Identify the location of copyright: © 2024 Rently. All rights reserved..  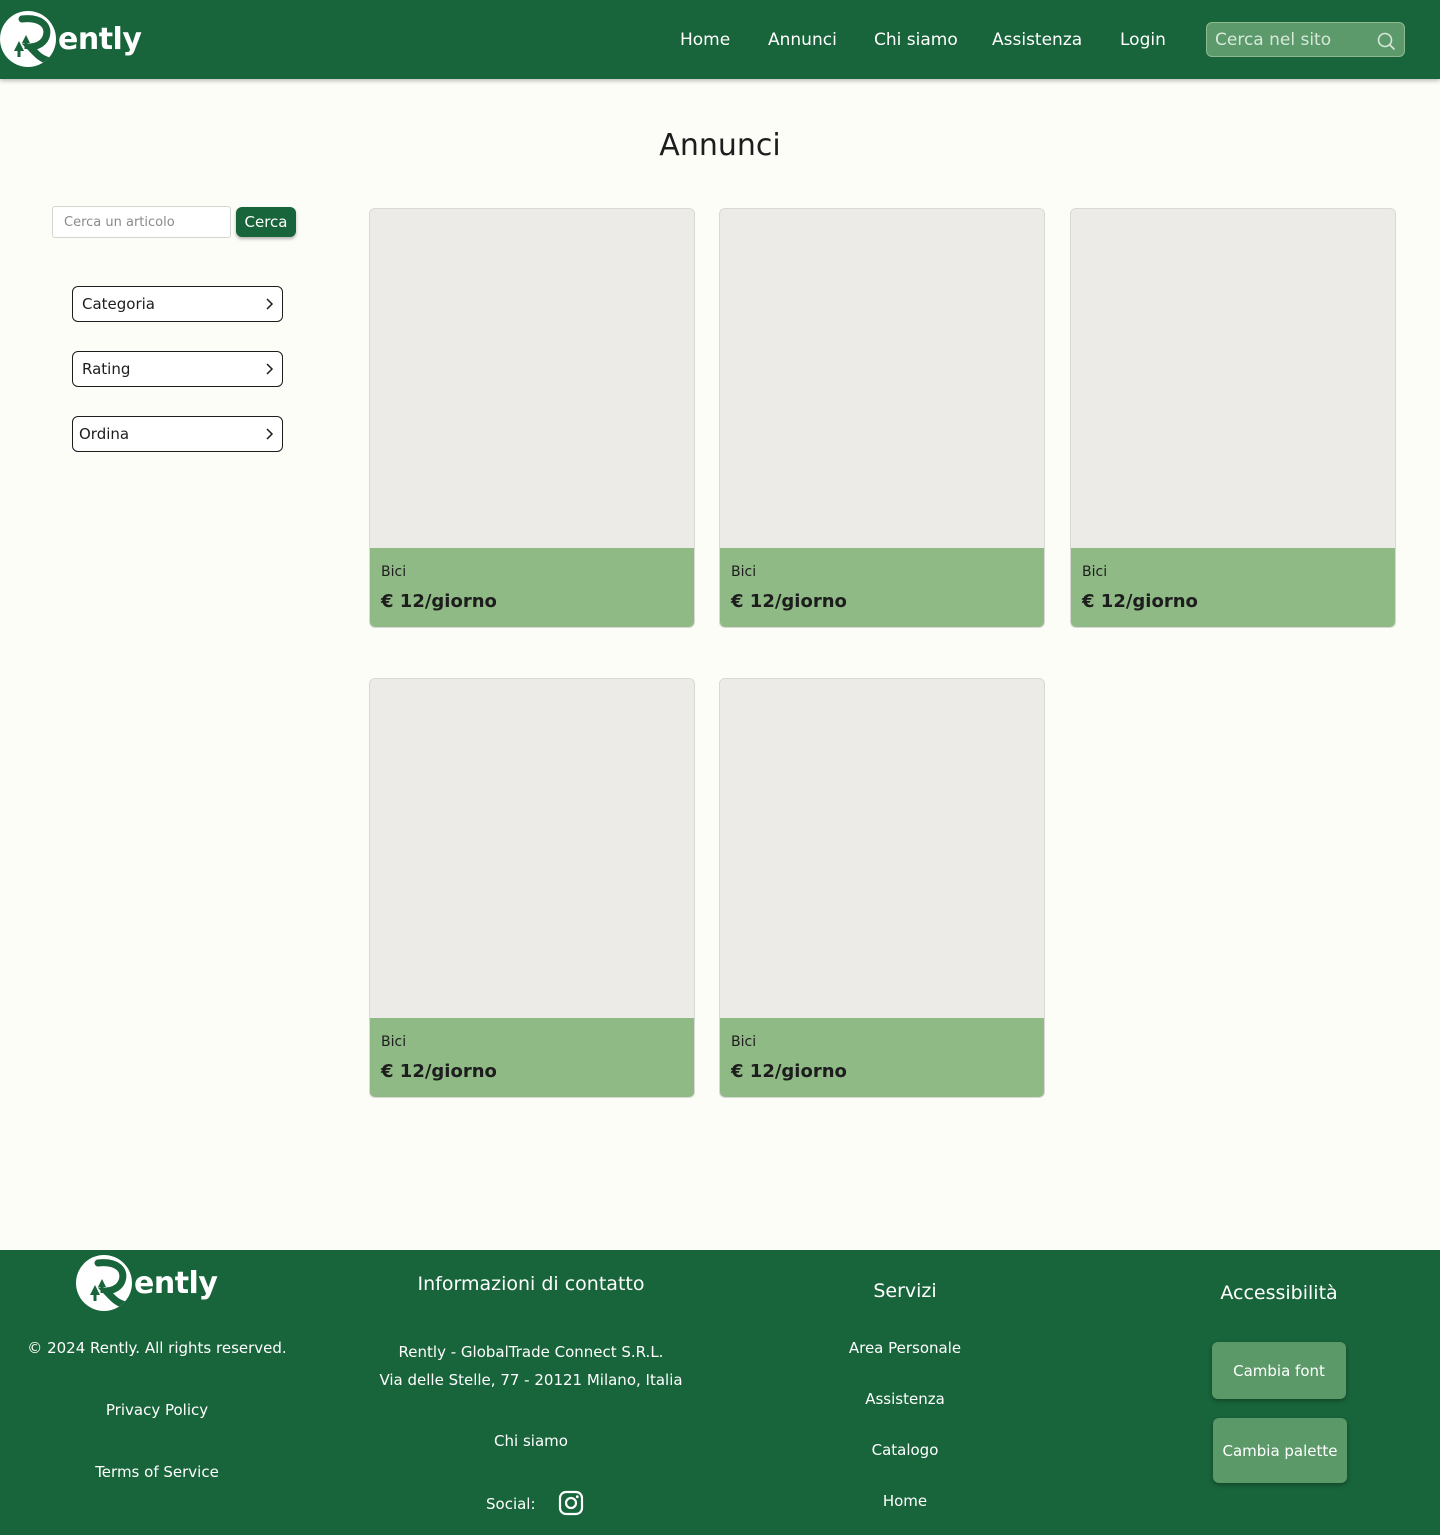
(157, 1348).